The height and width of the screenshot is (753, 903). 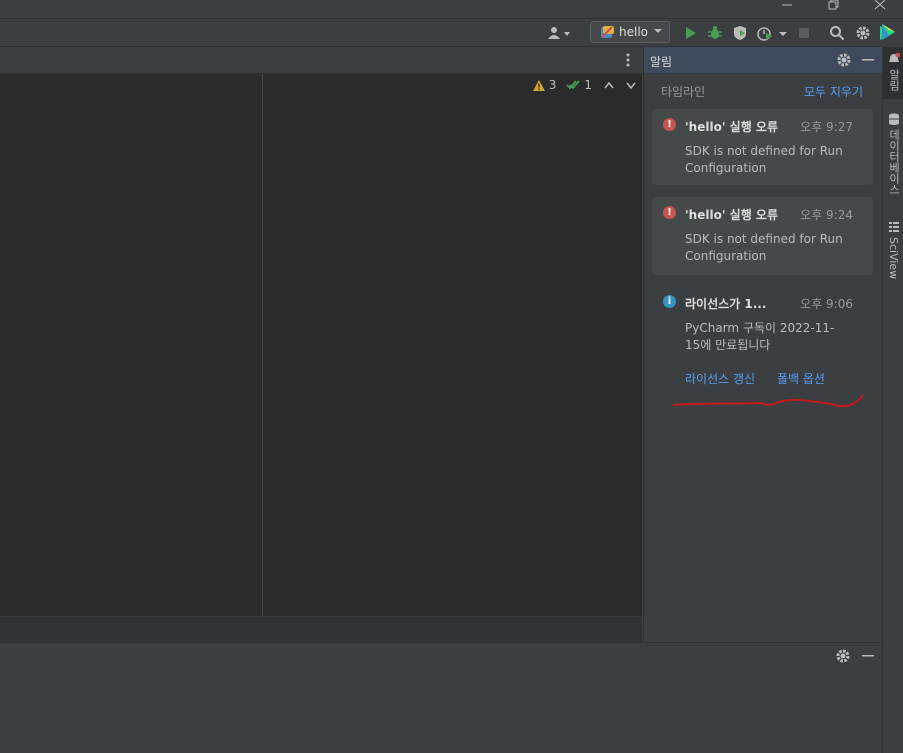 I want to click on info-icon: i, so click(x=669, y=301).